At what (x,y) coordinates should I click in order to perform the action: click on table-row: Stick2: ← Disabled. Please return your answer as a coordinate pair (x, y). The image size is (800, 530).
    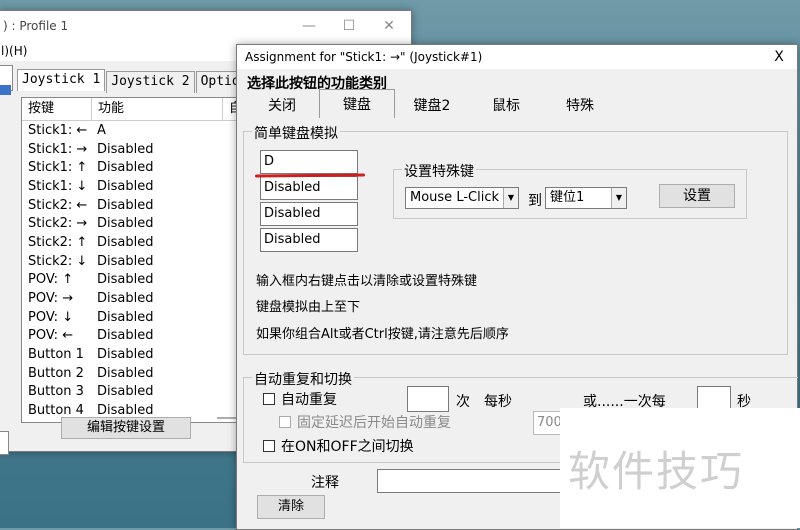
    Looking at the image, I should click on (137, 205).